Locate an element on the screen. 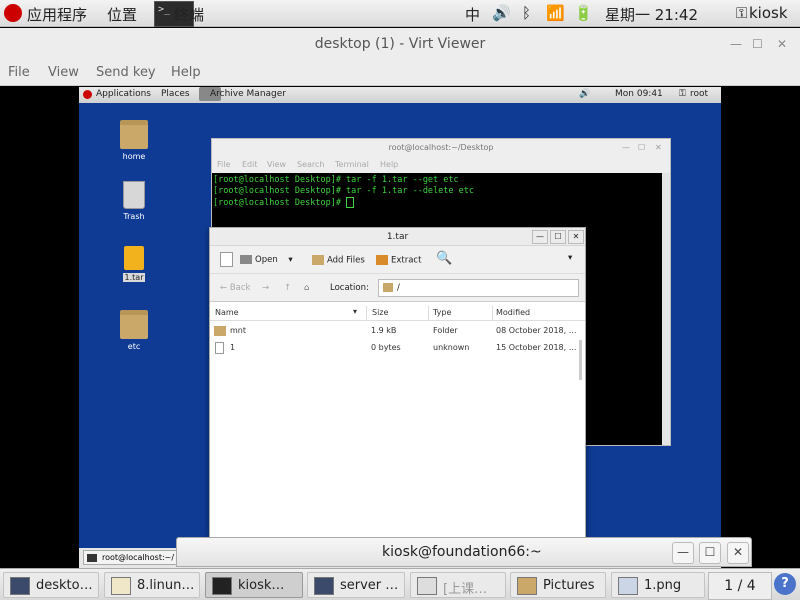  guest-task-terminal: root@localhost:~/ is located at coordinates (130, 557).